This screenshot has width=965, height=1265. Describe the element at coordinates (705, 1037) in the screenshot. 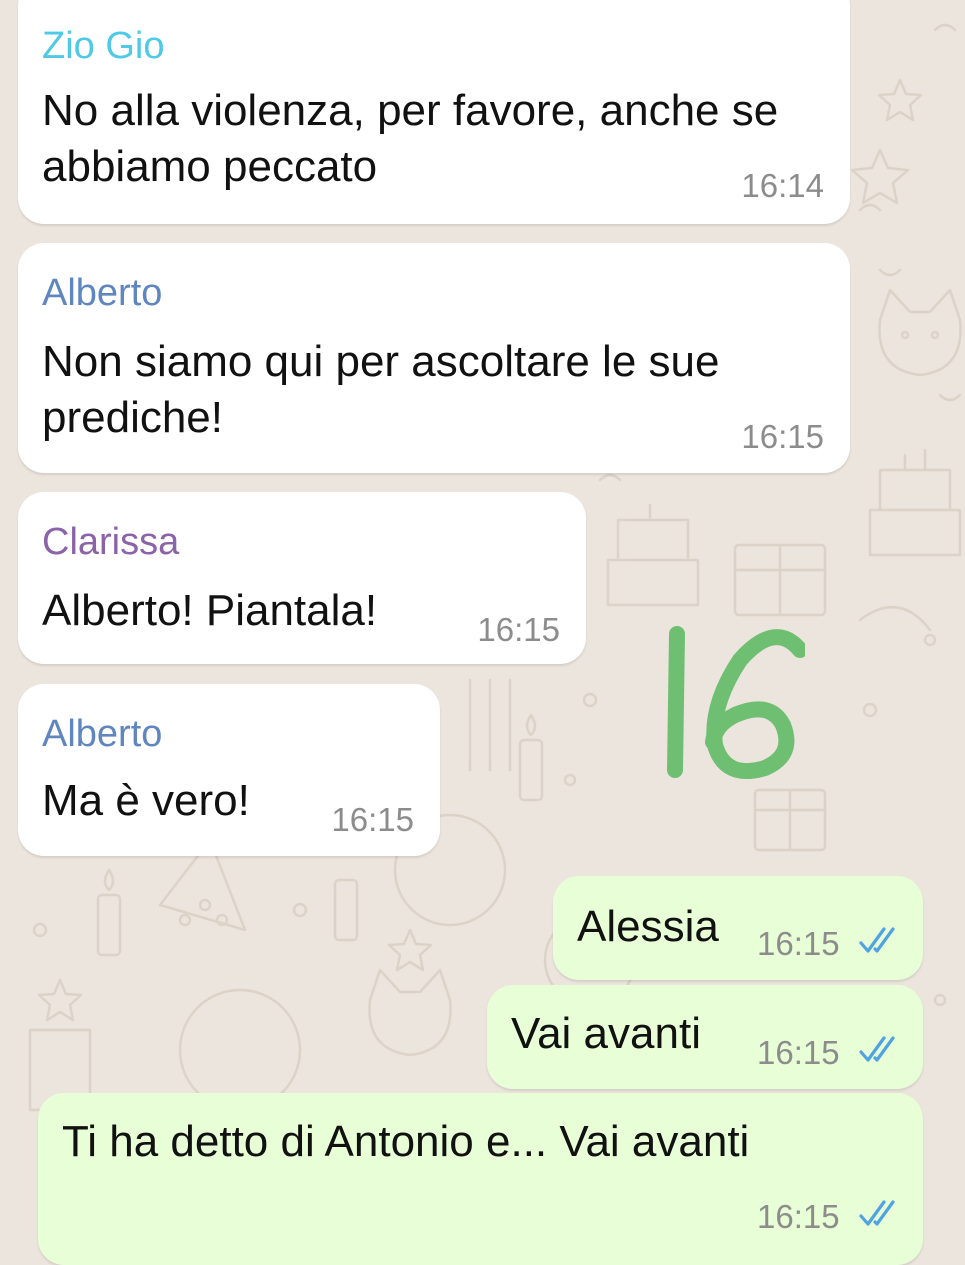

I see `message-bubble-outgoing: Vai avanti 16:15` at that location.